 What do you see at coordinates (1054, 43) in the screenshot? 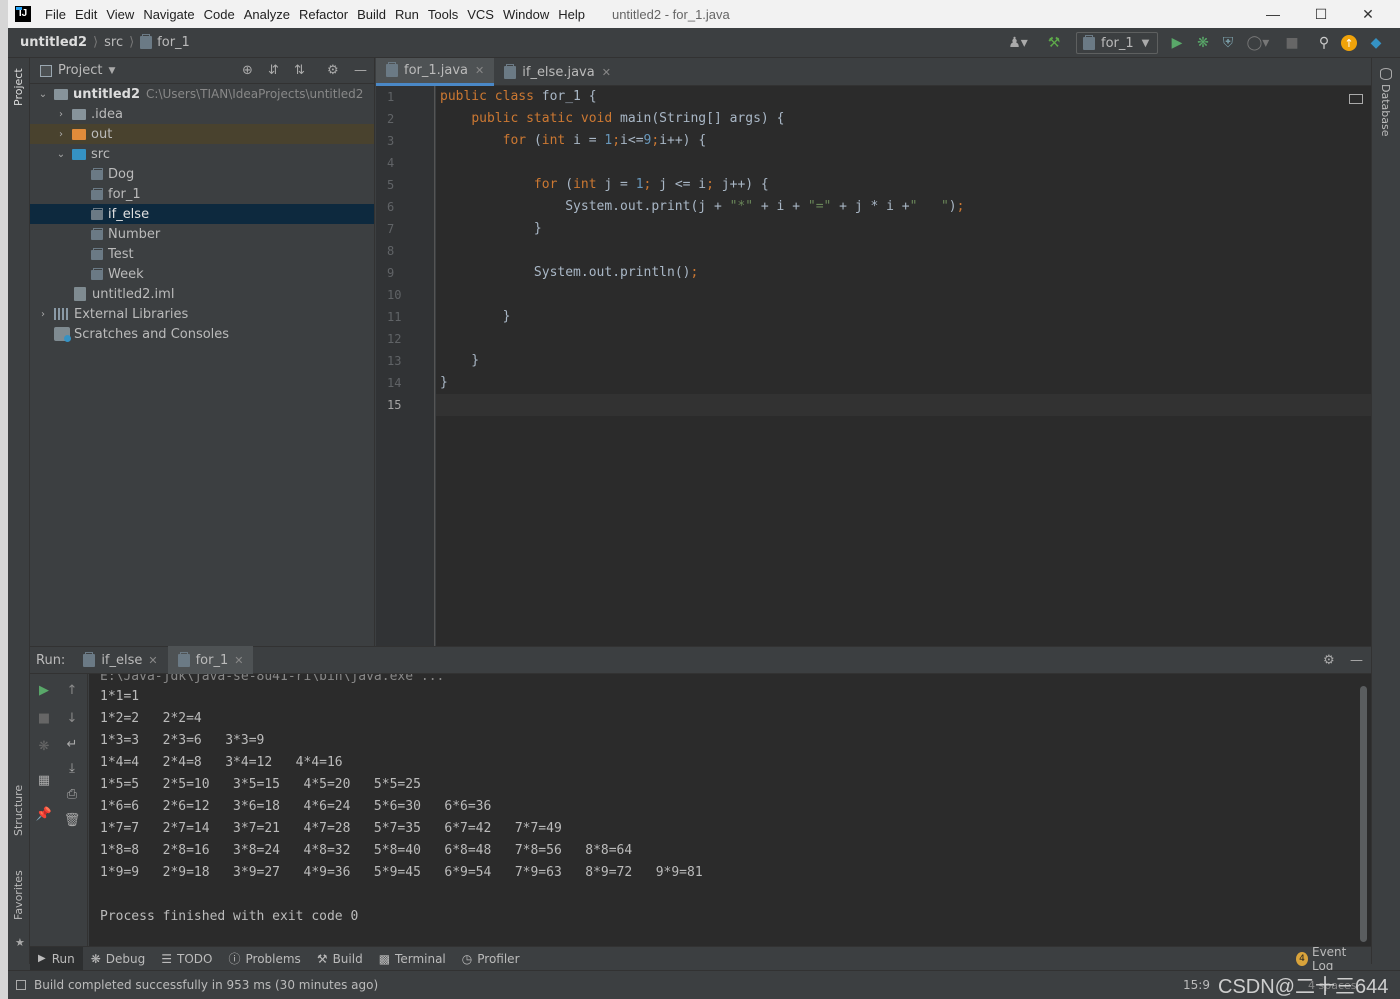
I see `build-hammer-icon: ⚒` at bounding box center [1054, 43].